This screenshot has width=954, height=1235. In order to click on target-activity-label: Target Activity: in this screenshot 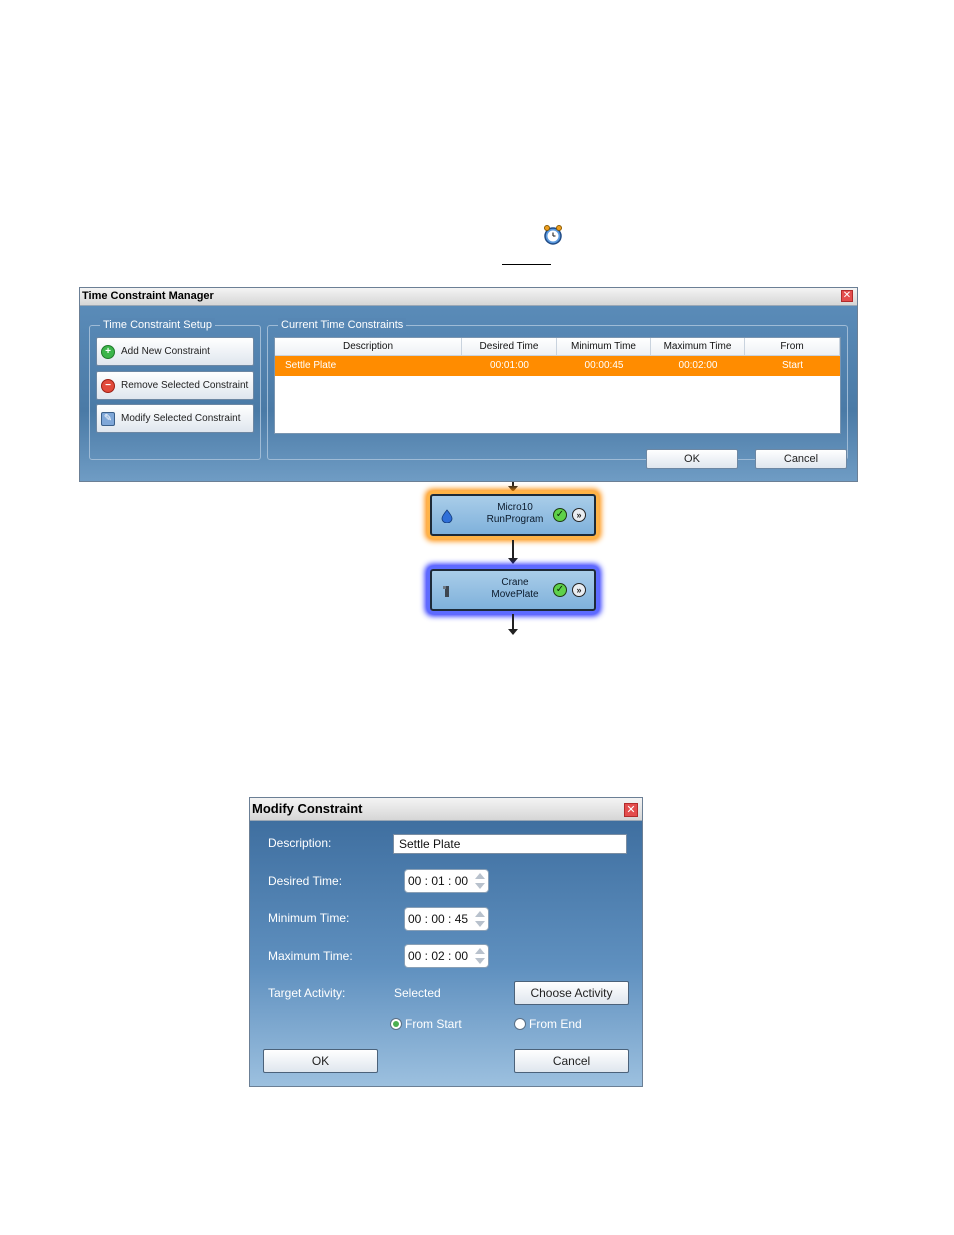, I will do `click(307, 993)`.